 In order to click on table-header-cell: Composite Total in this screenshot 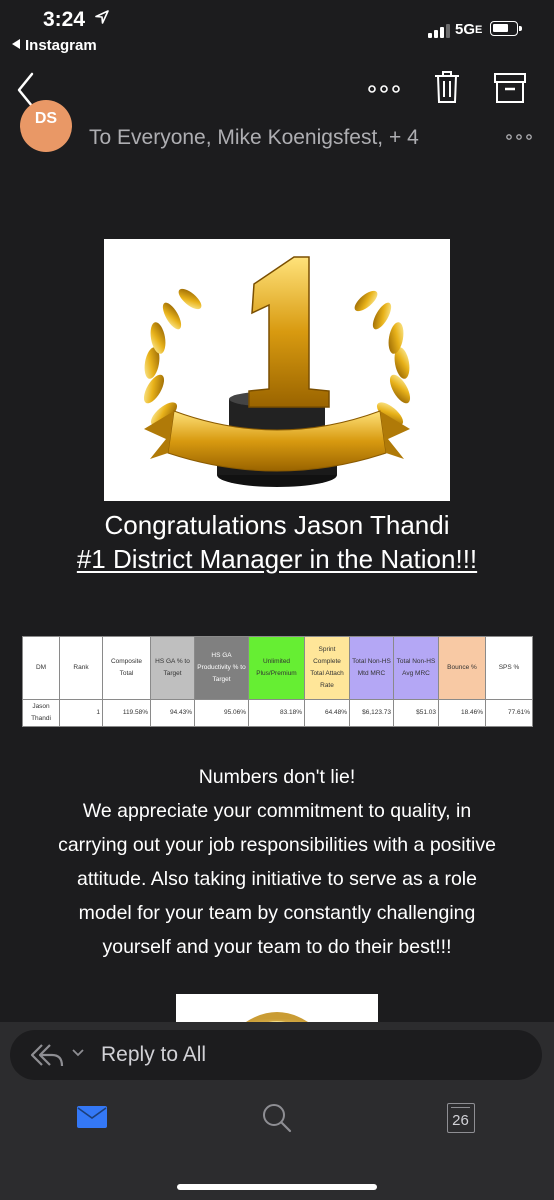, I will do `click(126, 668)`.